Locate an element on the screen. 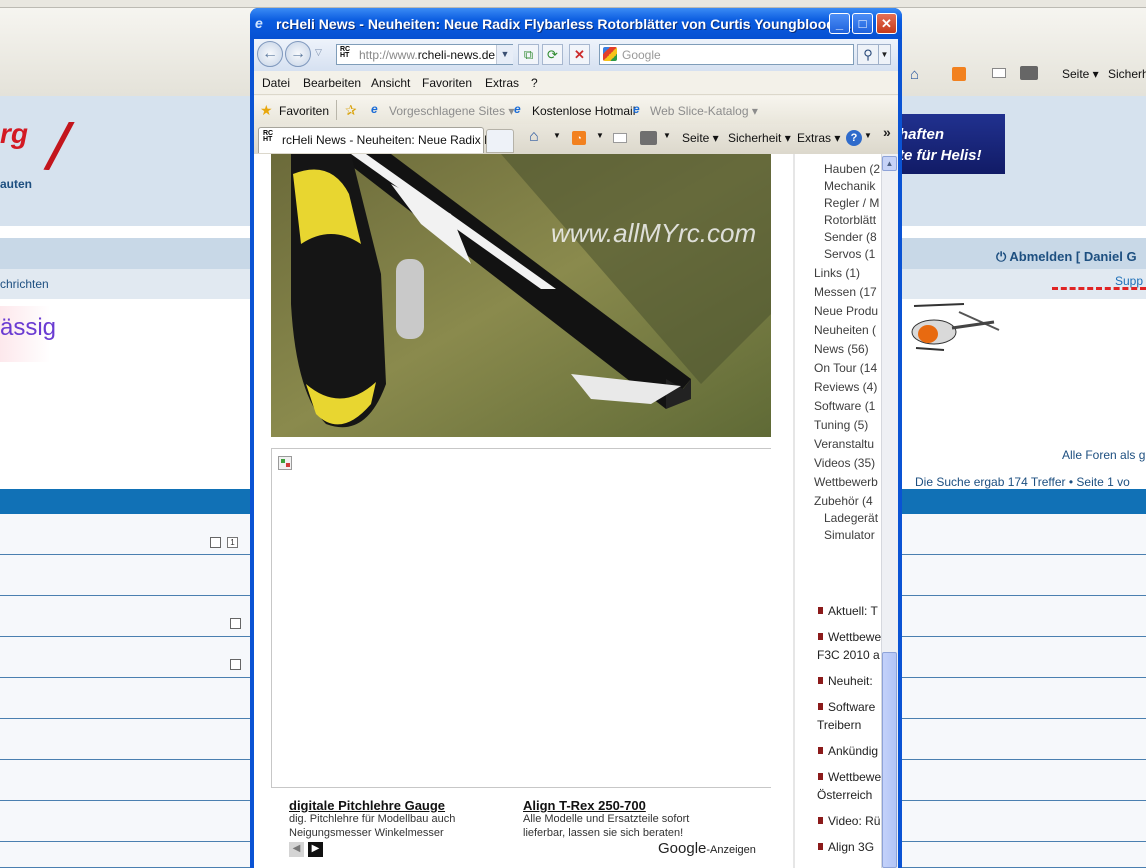  address-url: http://www.rcheli-news.de is located at coordinates (427, 55).